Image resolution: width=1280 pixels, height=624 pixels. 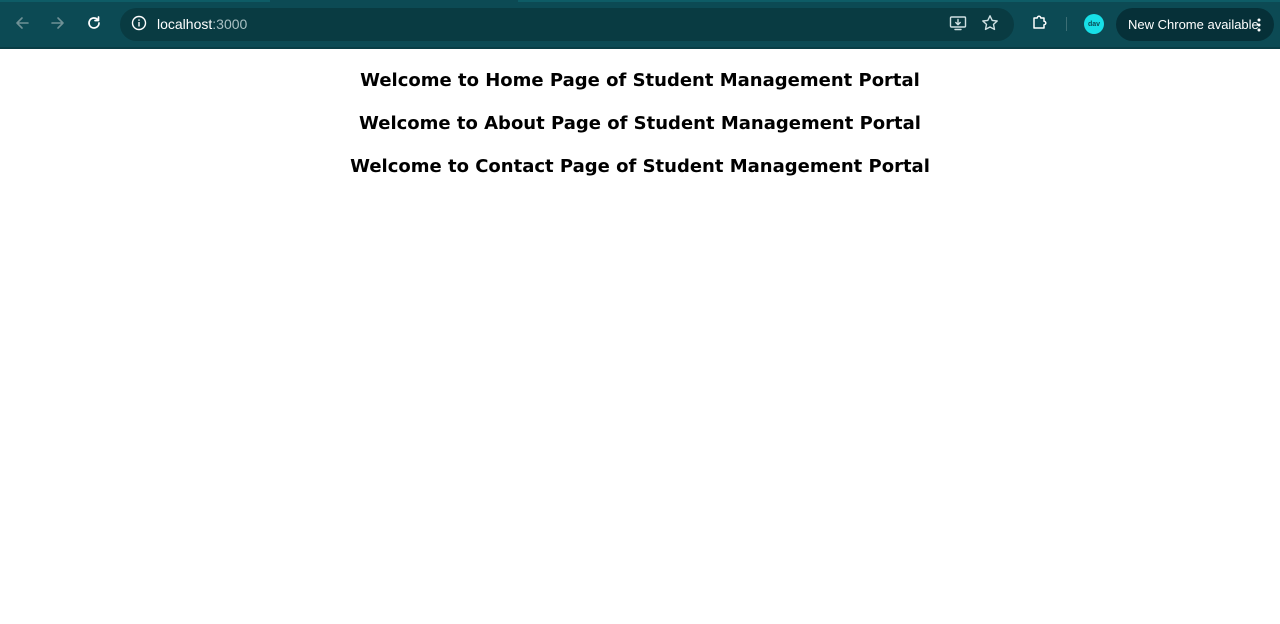 I want to click on profile-initials: dav, so click(x=1094, y=24).